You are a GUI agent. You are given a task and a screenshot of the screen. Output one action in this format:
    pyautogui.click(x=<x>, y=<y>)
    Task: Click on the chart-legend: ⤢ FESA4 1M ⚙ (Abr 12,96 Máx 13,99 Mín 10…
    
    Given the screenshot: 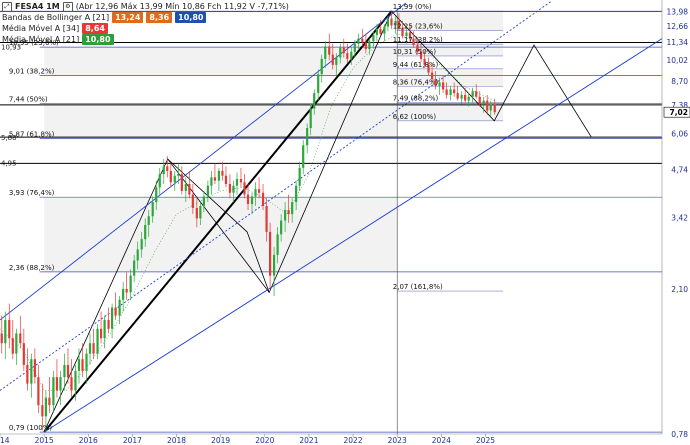 What is the action you would take?
    pyautogui.click(x=145, y=23)
    